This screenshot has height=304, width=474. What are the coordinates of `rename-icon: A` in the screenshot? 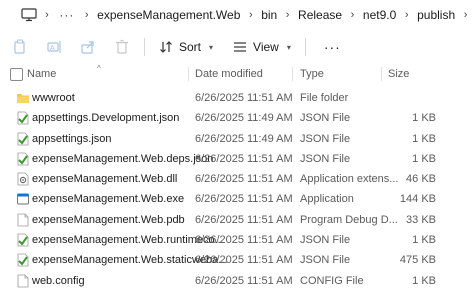 It's located at (54, 47).